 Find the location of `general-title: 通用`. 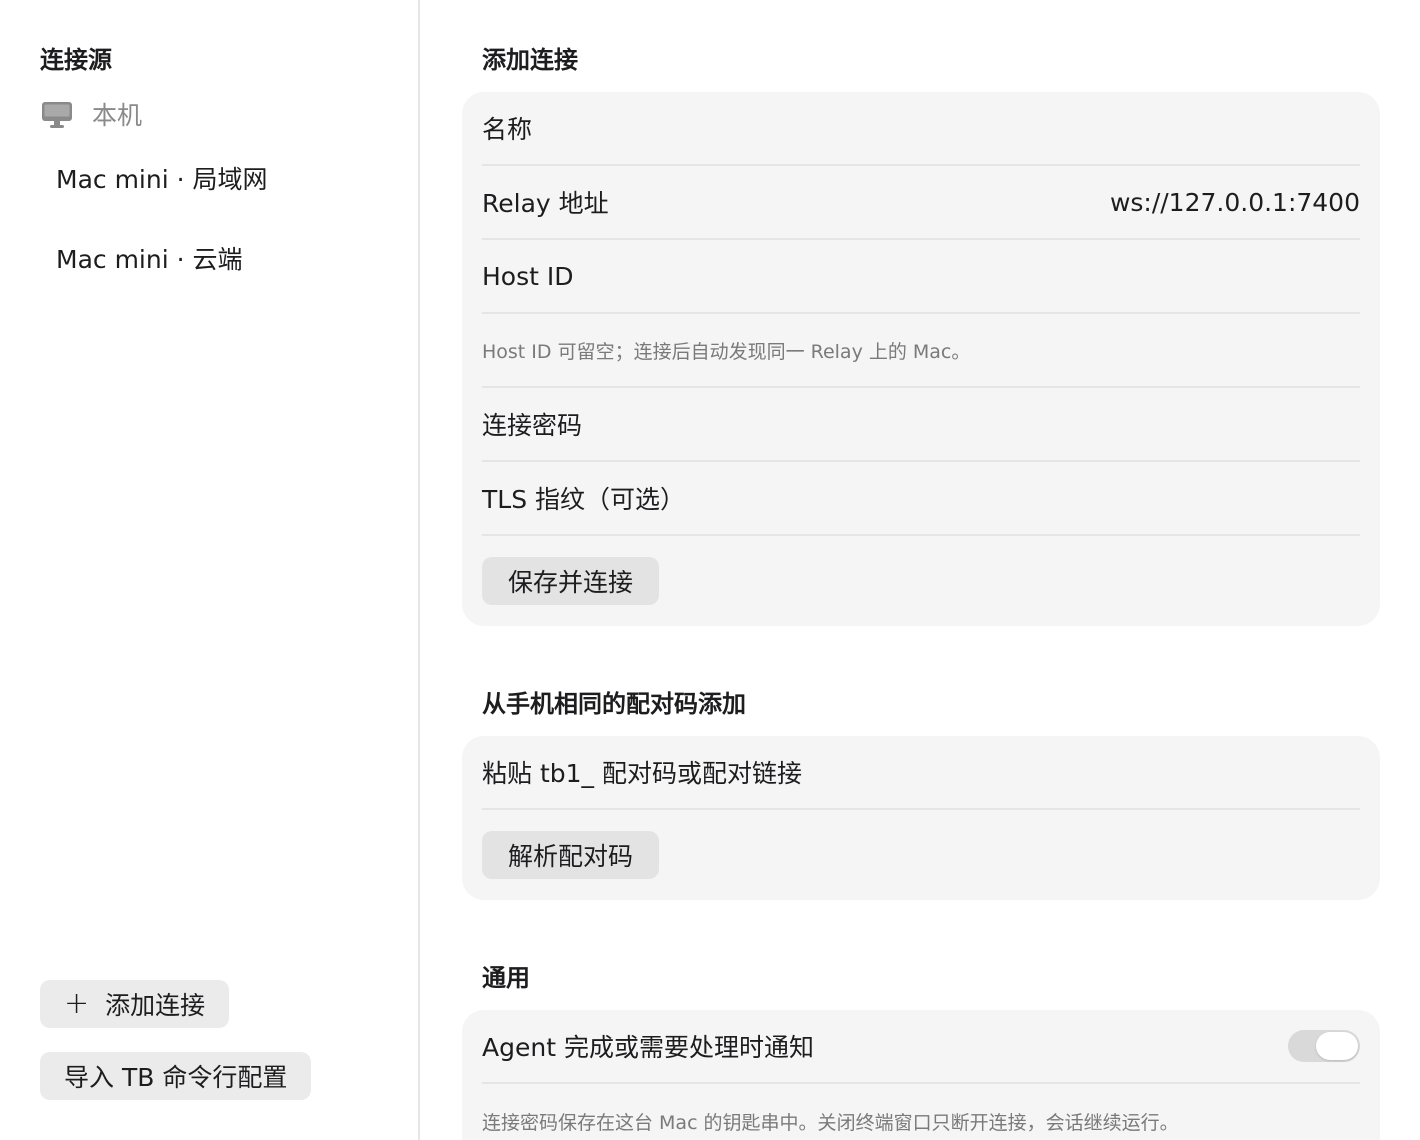

general-title: 通用 is located at coordinates (506, 978).